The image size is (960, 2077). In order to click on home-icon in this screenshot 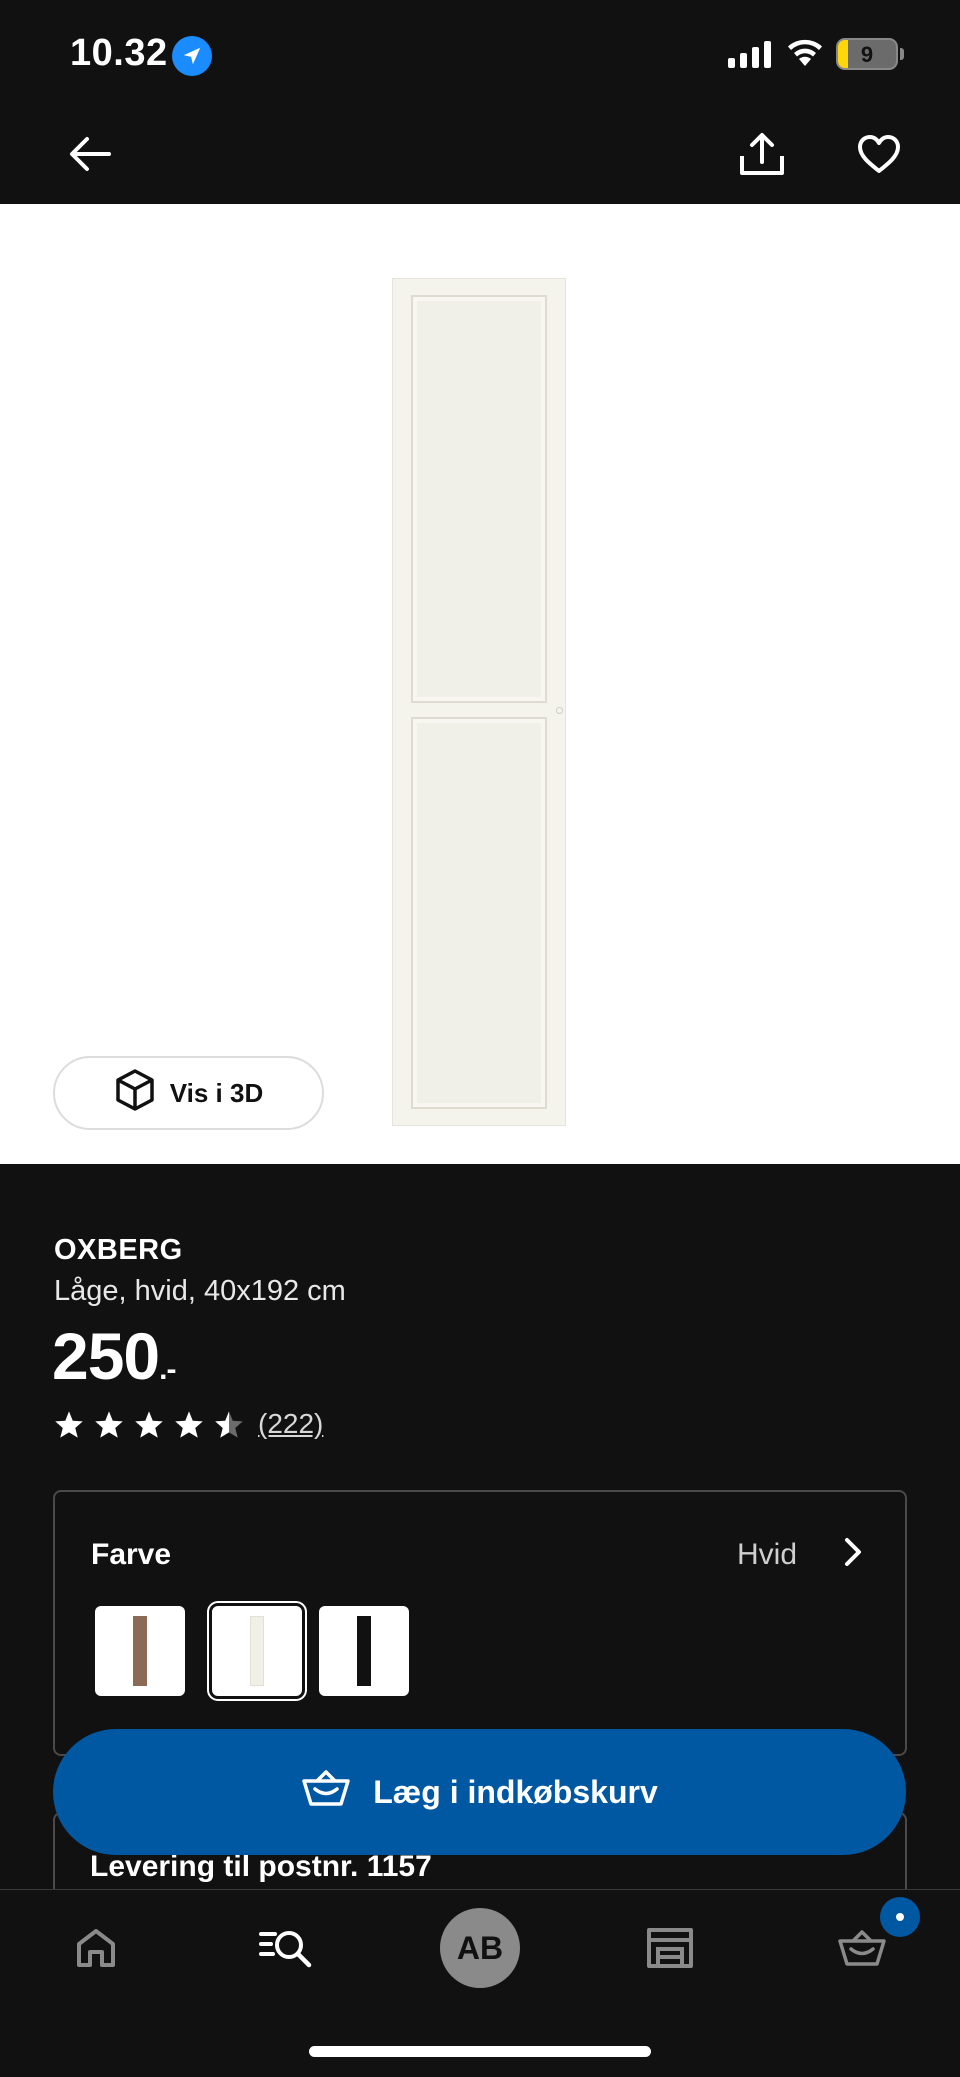, I will do `click(96, 1950)`.